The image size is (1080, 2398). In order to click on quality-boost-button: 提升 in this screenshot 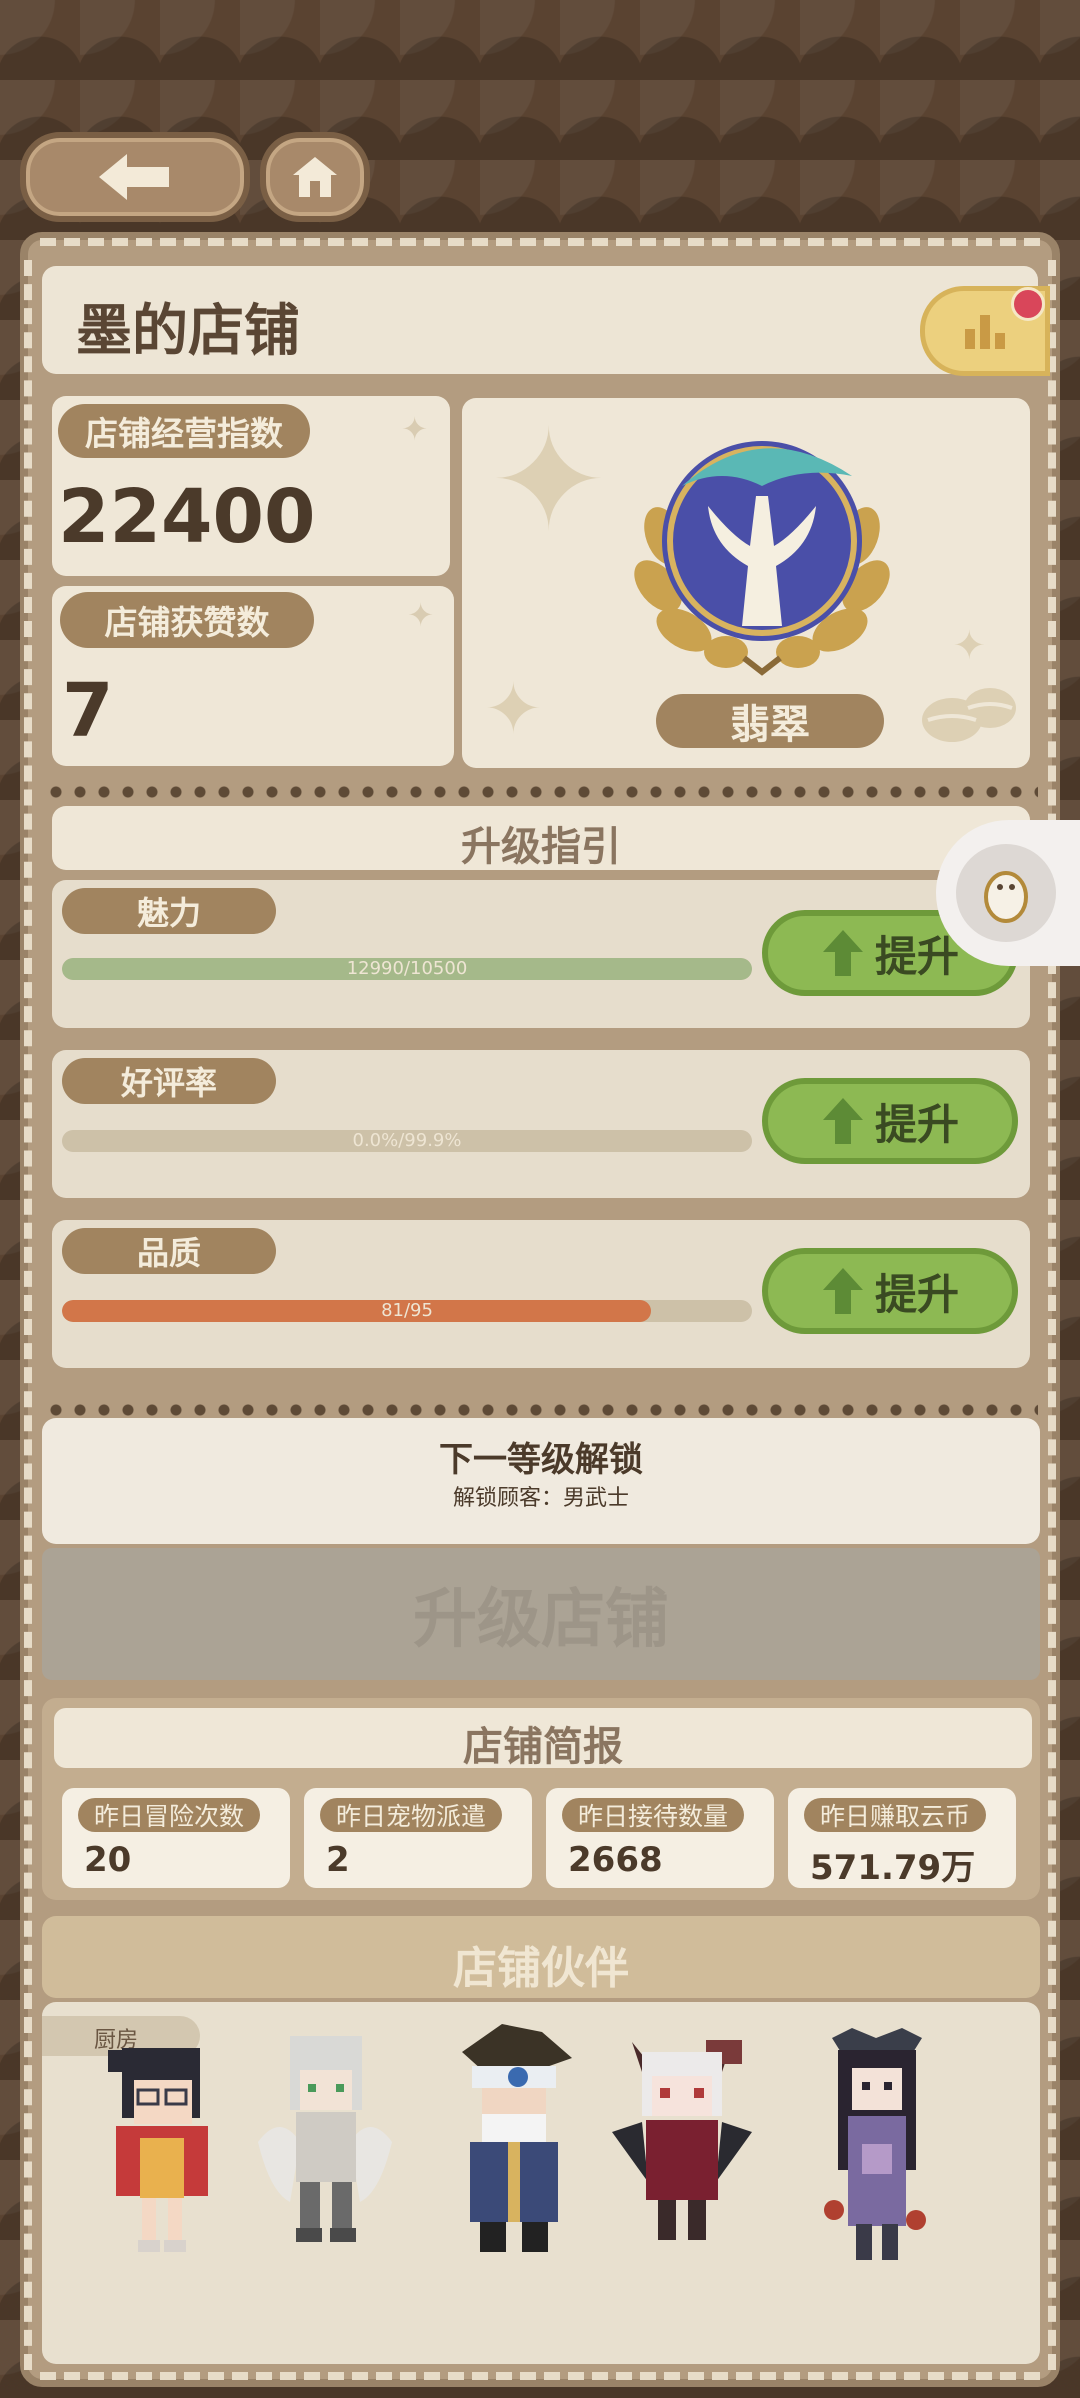, I will do `click(890, 1291)`.